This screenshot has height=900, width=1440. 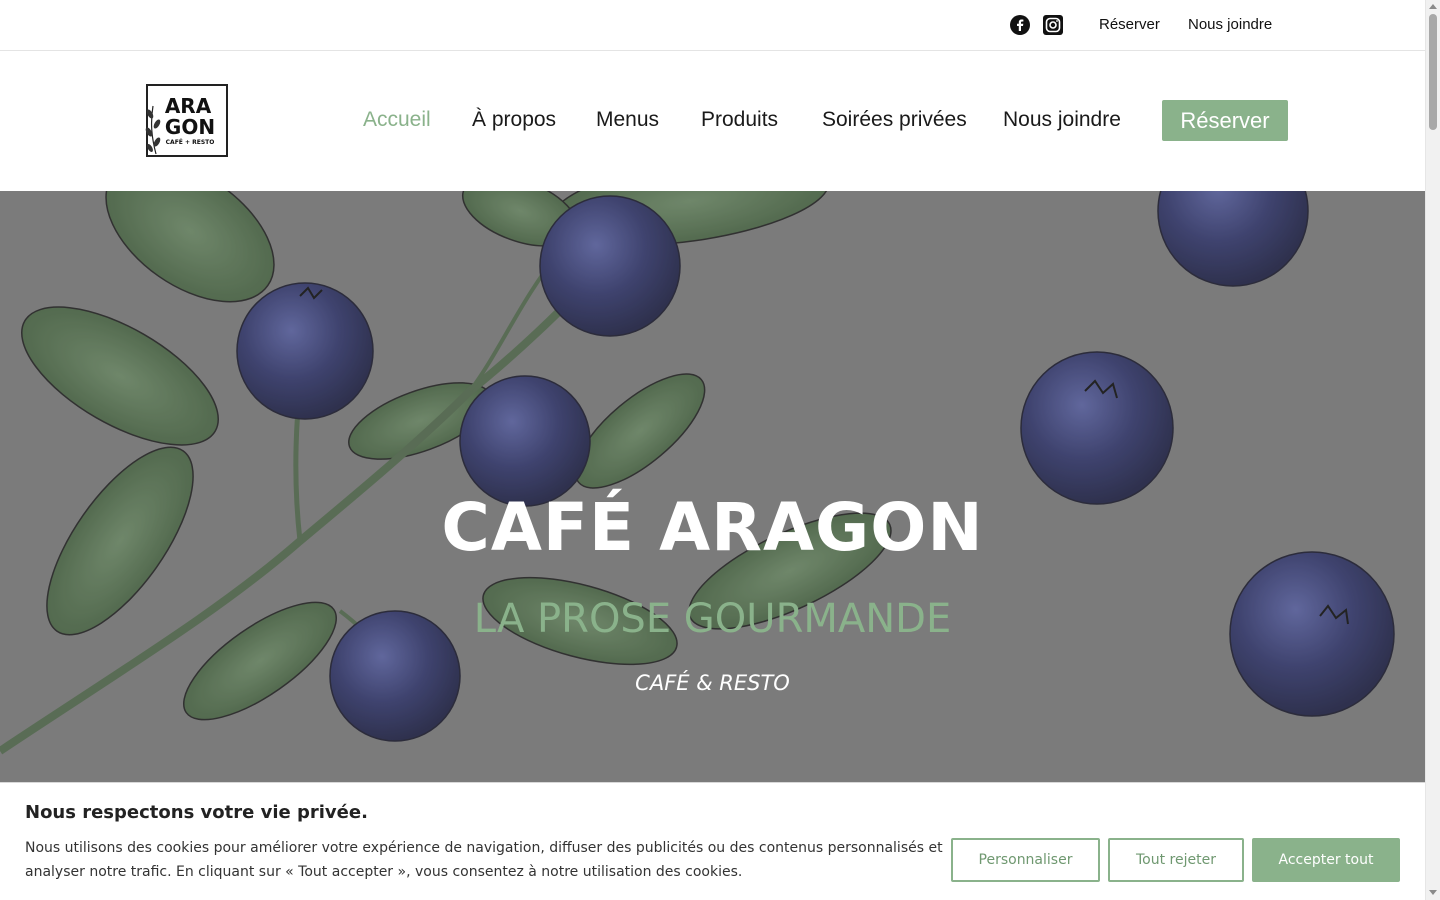 I want to click on facebook-icon, so click(x=1020, y=25).